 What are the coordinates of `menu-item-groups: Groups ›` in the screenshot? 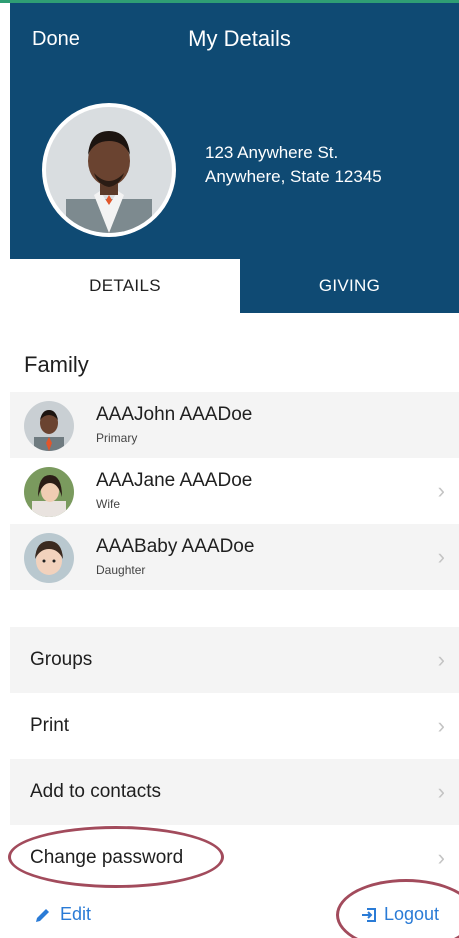 It's located at (234, 660).